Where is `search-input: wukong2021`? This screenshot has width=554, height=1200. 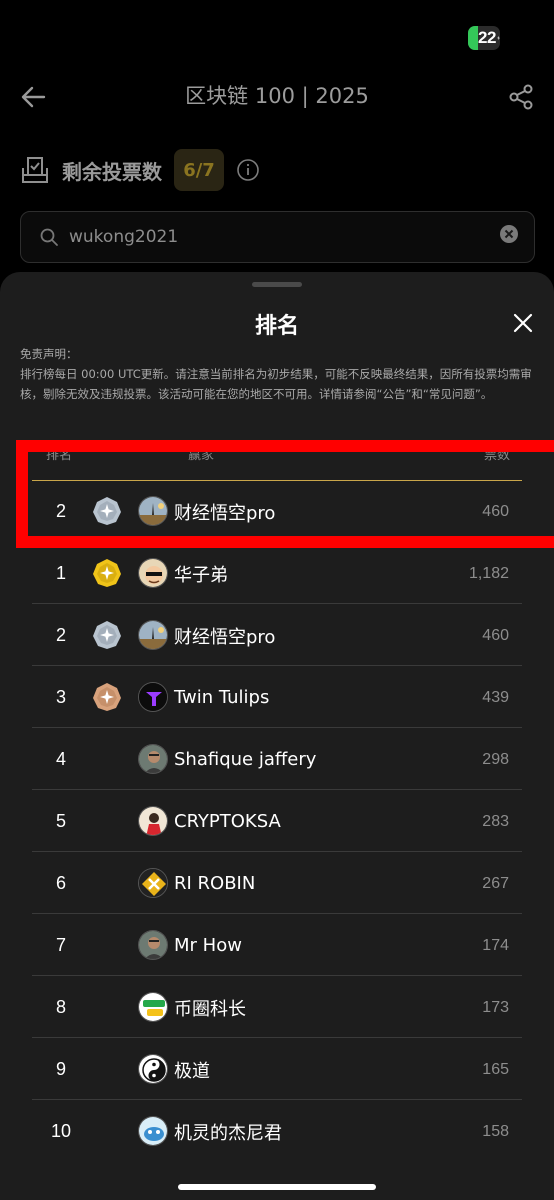 search-input: wukong2021 is located at coordinates (277, 237).